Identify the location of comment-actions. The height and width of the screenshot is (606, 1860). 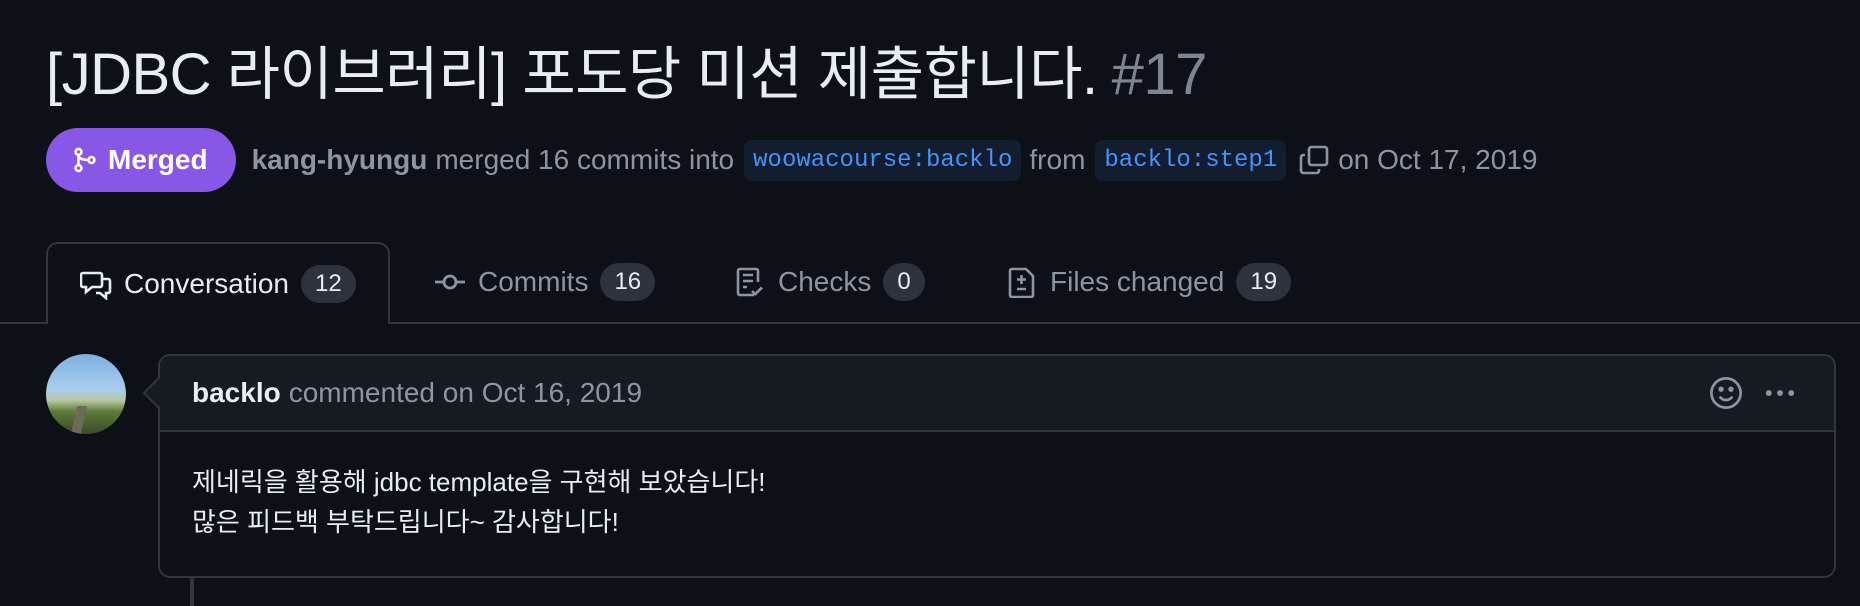
(1753, 393).